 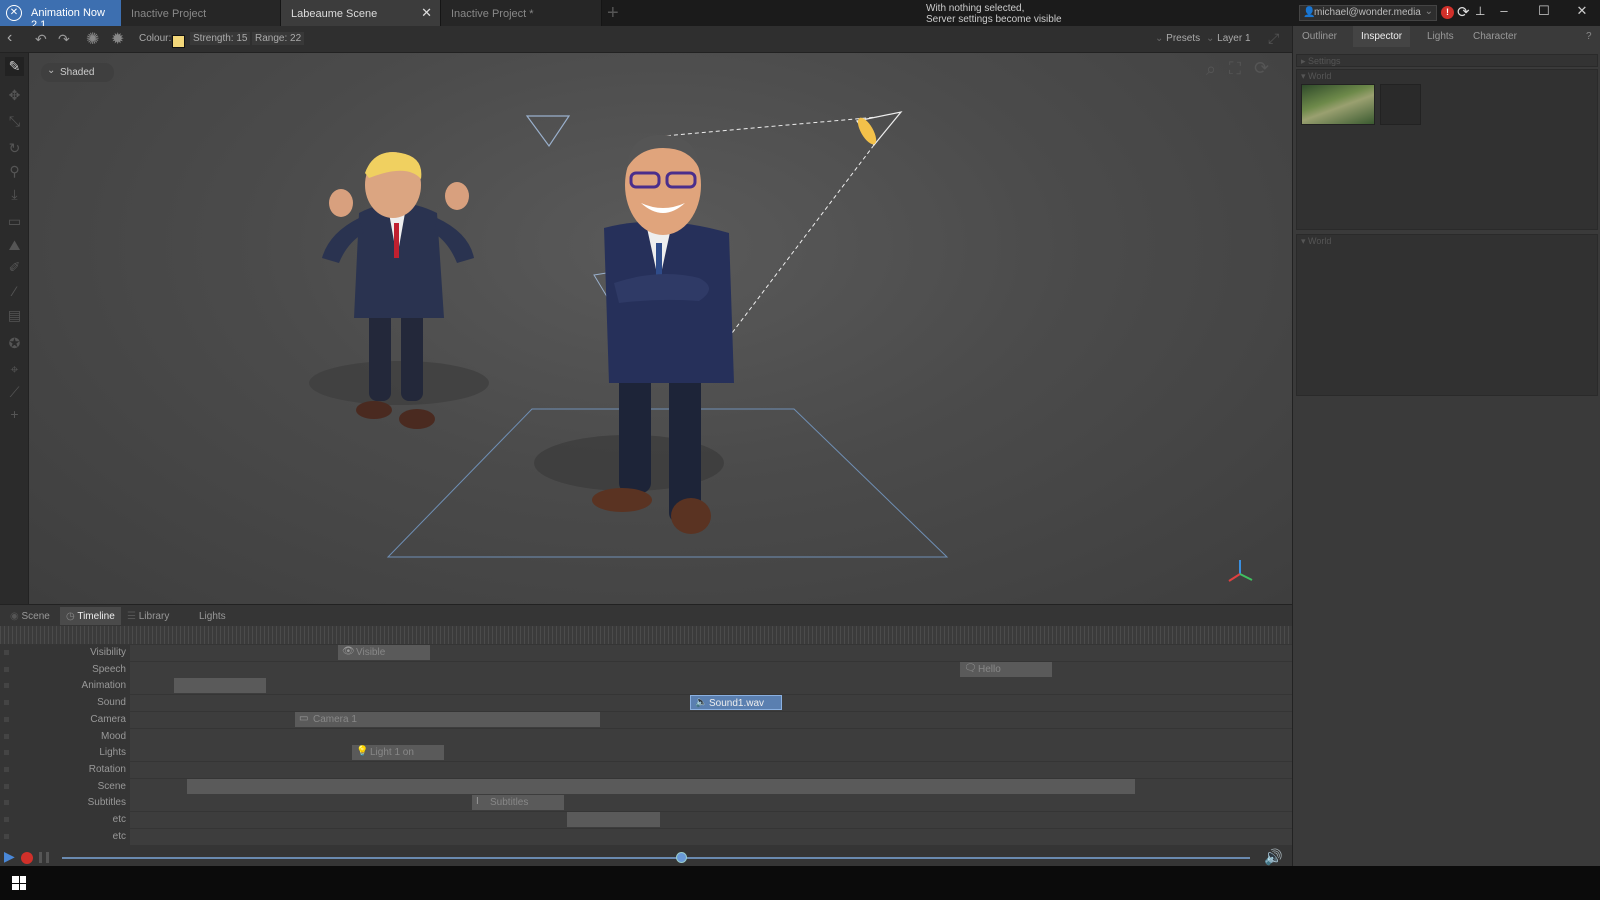 What do you see at coordinates (212, 616) in the screenshot?
I see `tab-lights-bottom: Lights` at bounding box center [212, 616].